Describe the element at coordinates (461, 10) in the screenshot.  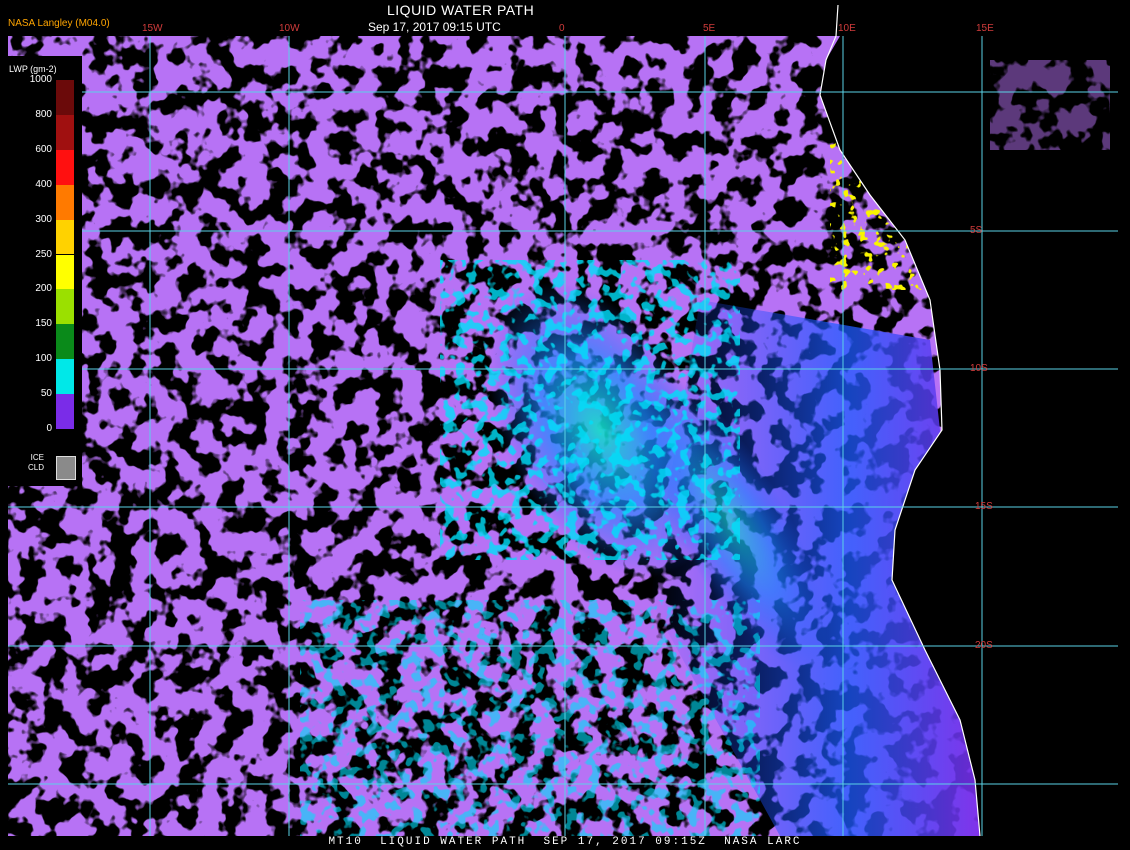
I see `map-title: LIQUID WATER PATH` at that location.